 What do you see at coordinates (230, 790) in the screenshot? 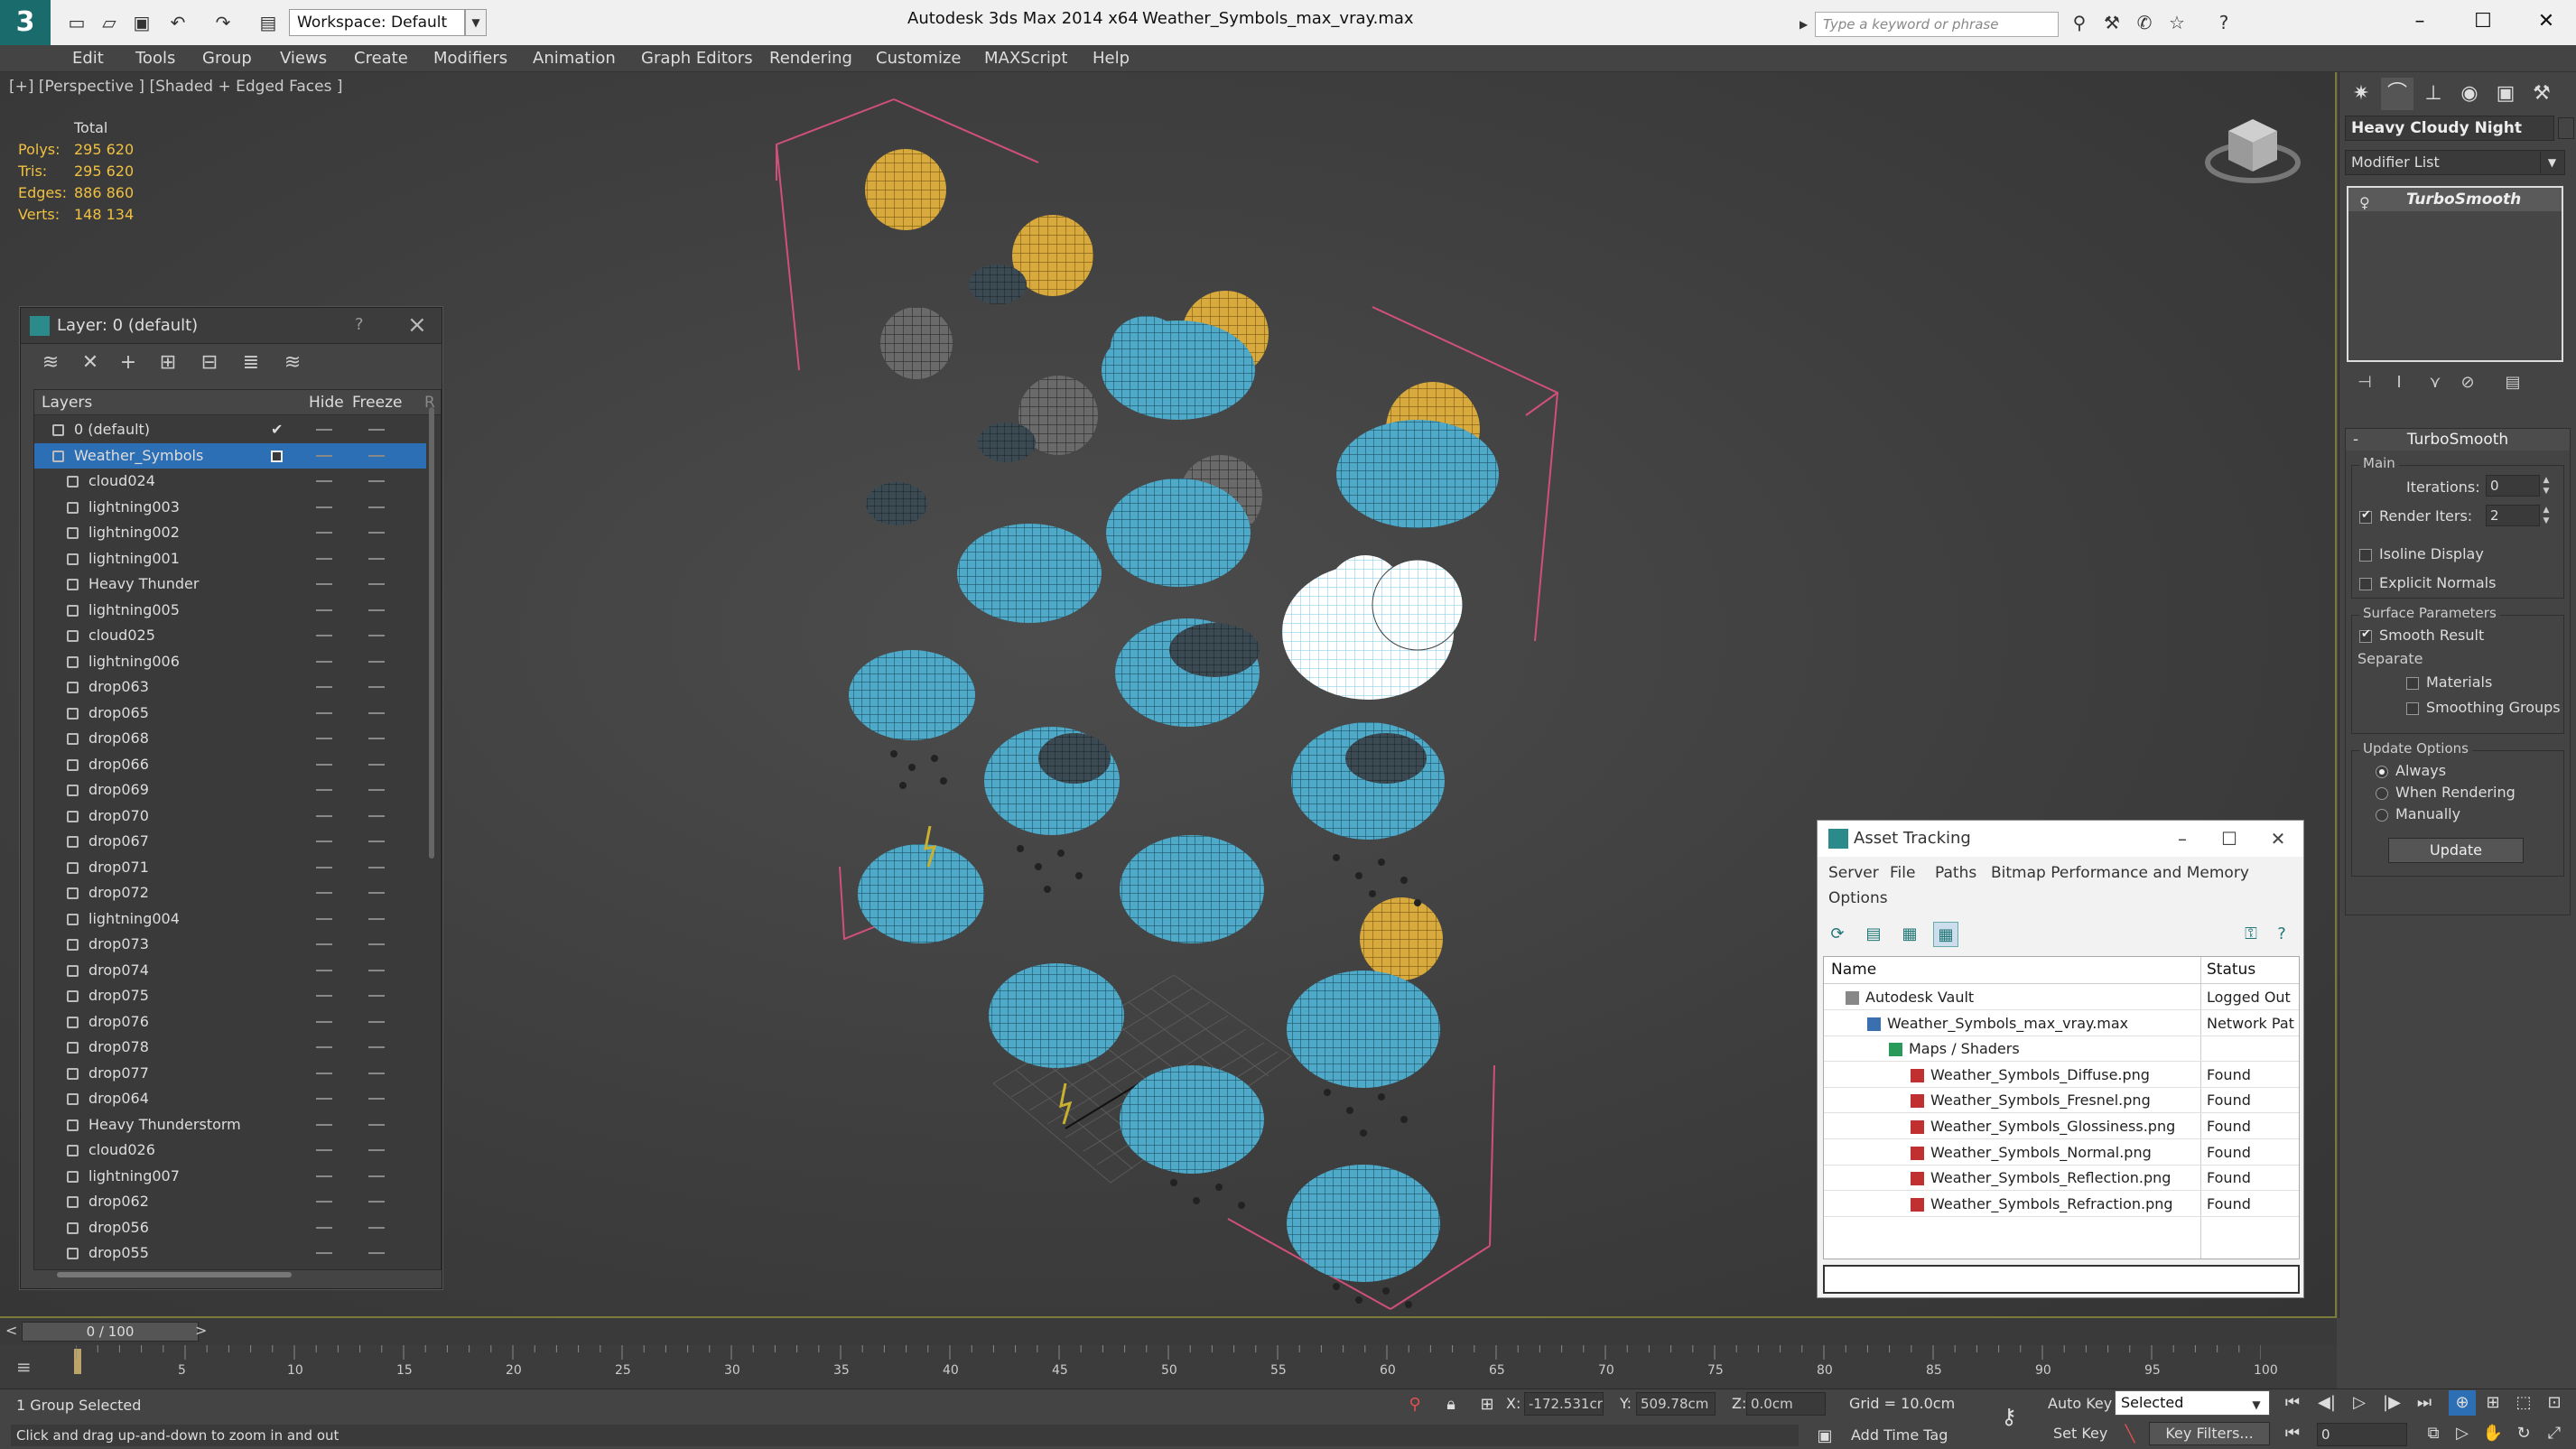
I see `layer-object-row: drop069` at bounding box center [230, 790].